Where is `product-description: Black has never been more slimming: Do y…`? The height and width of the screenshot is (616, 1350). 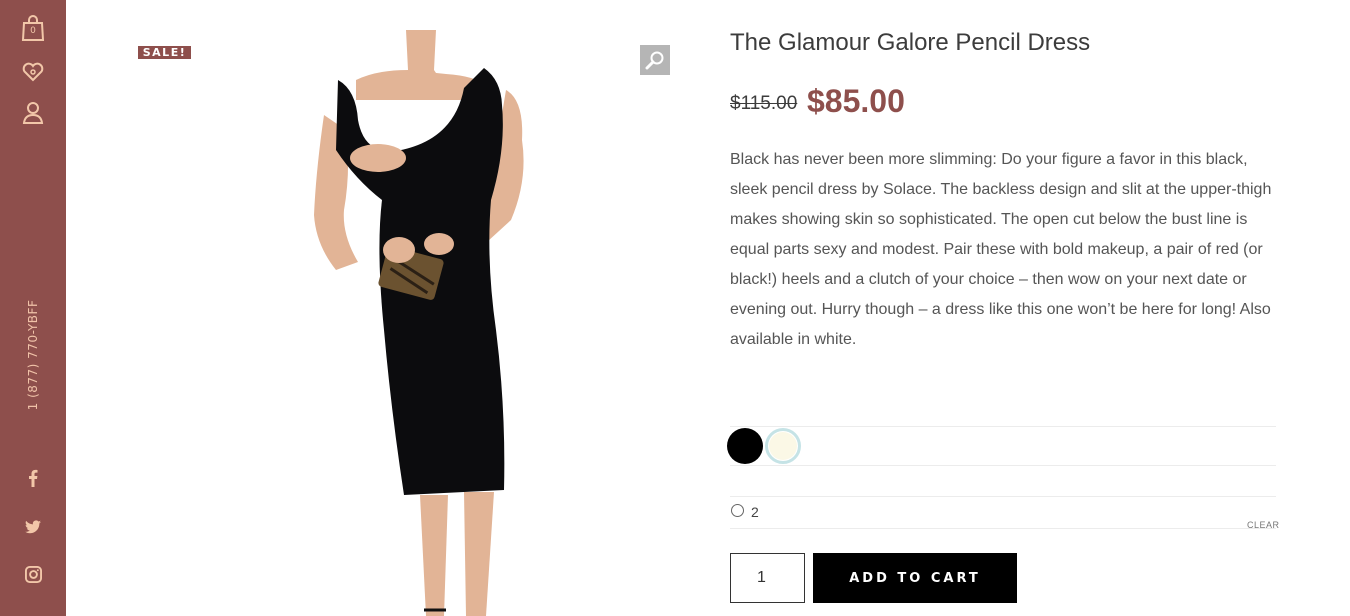
product-description: Black has never been more slimming: Do y… is located at coordinates (1001, 249).